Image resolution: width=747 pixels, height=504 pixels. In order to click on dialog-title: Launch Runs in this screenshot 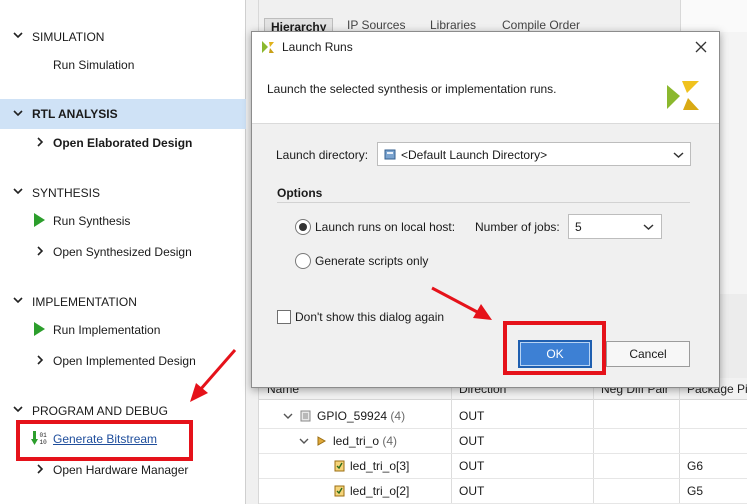, I will do `click(317, 47)`.